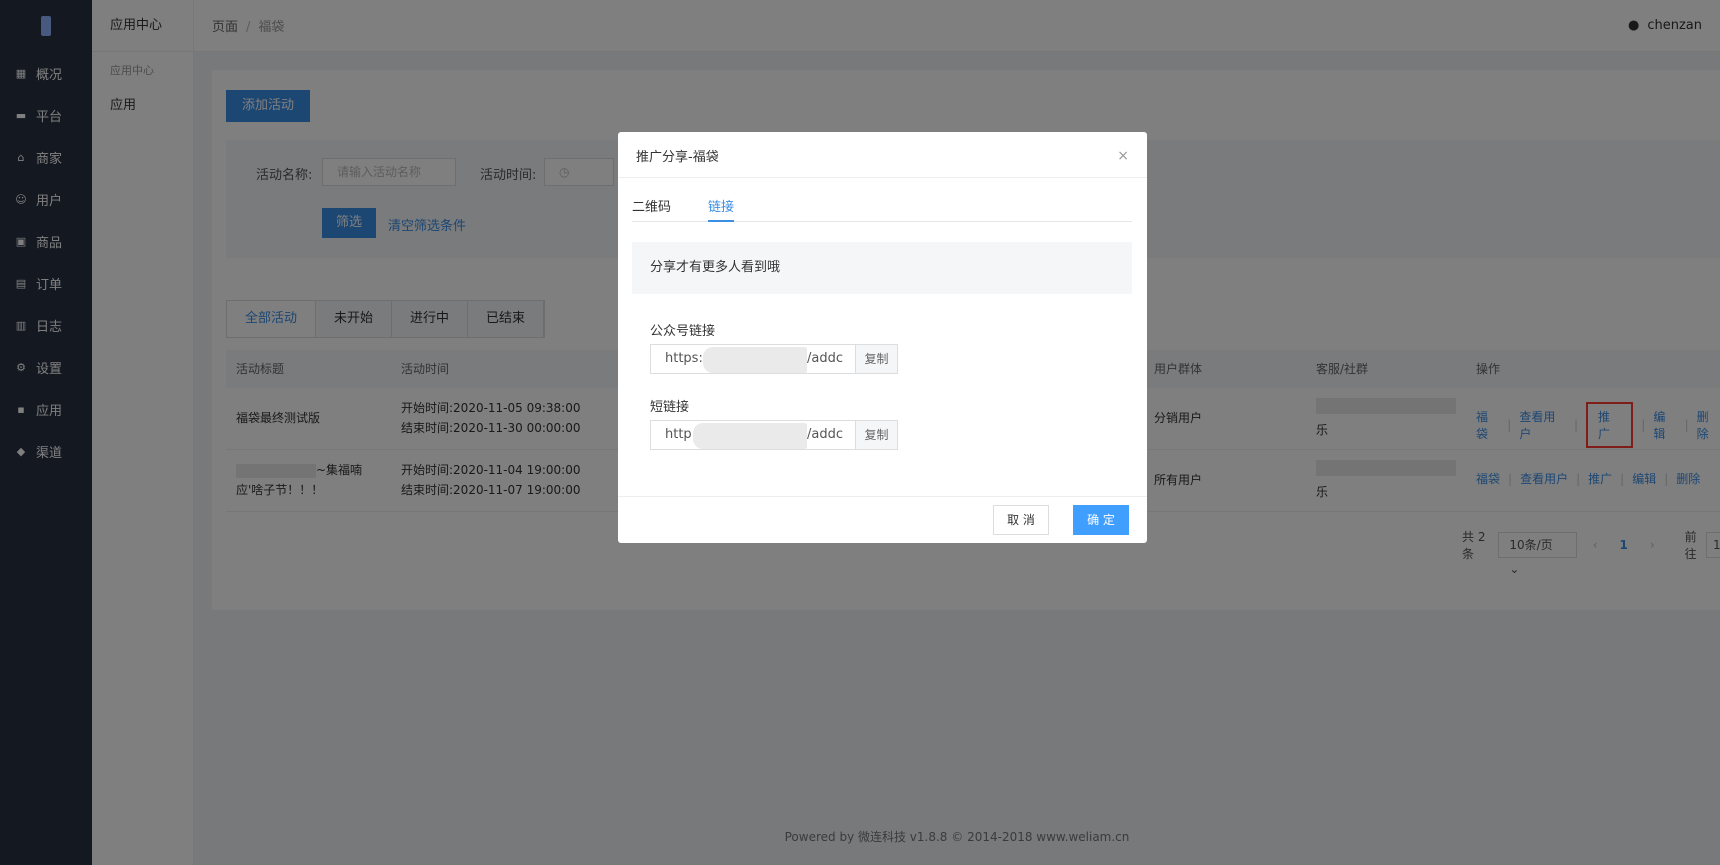  What do you see at coordinates (825, 435) in the screenshot?
I see `short-link-tail: /addc` at bounding box center [825, 435].